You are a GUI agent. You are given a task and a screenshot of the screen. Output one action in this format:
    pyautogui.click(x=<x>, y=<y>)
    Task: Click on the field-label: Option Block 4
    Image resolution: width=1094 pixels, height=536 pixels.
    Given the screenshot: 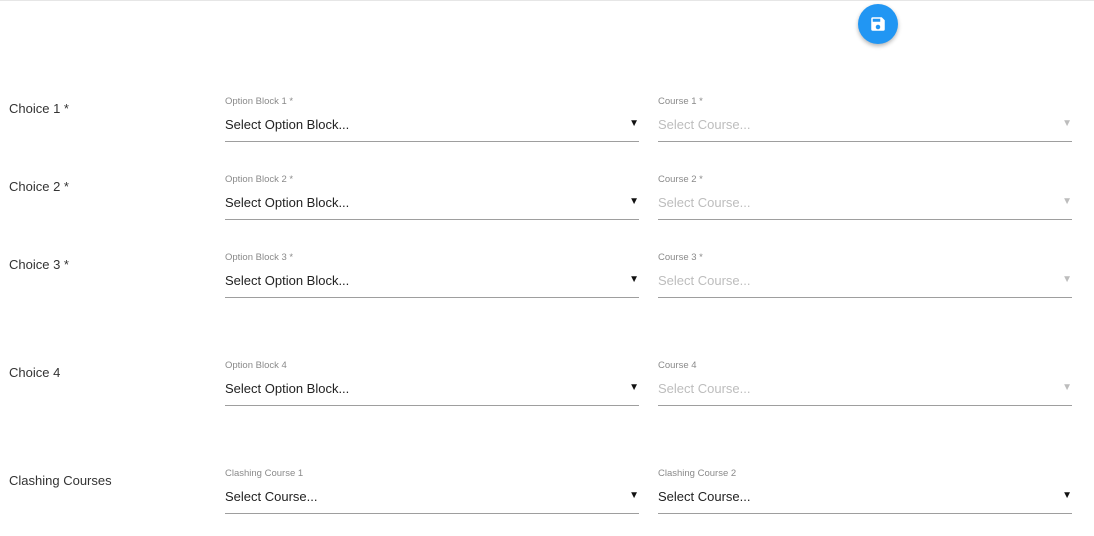 What is the action you would take?
    pyautogui.click(x=256, y=365)
    